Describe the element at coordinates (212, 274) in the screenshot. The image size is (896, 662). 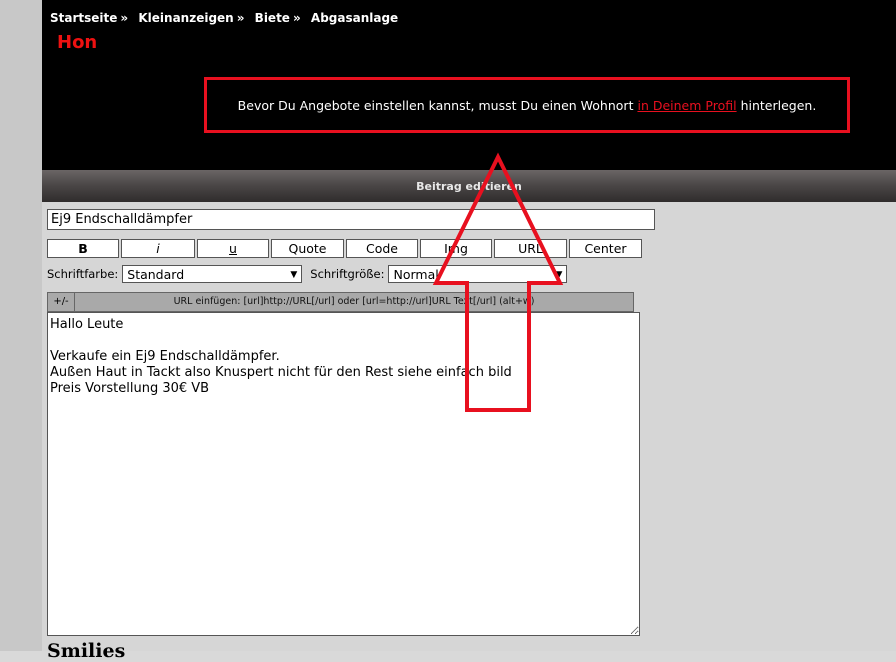
I see `font-color-select: Standard ▼` at that location.